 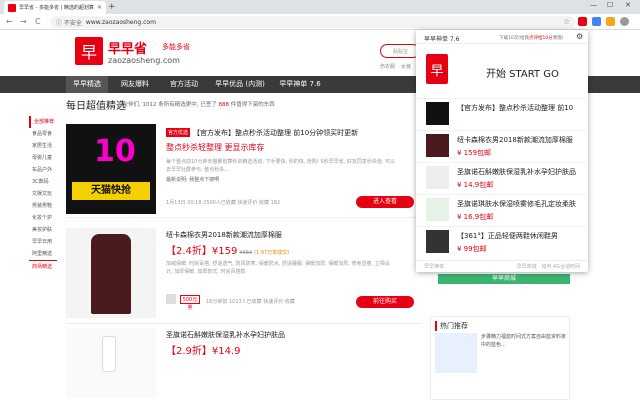 What do you see at coordinates (593, 5) in the screenshot?
I see `minimize-button: —` at bounding box center [593, 5].